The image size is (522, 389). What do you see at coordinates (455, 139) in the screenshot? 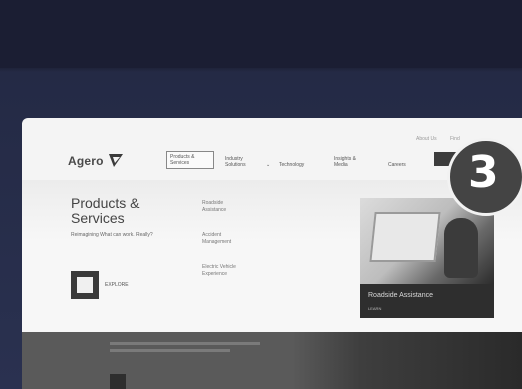
I see `utility-link-find: Find` at bounding box center [455, 139].